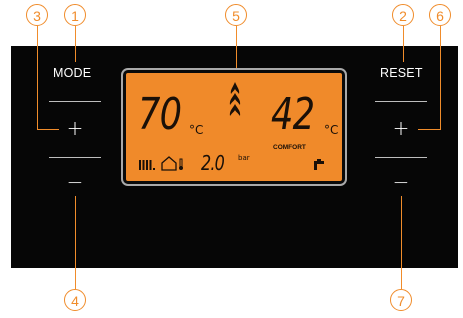  I want to click on right-separator-bottom, so click(401, 158).